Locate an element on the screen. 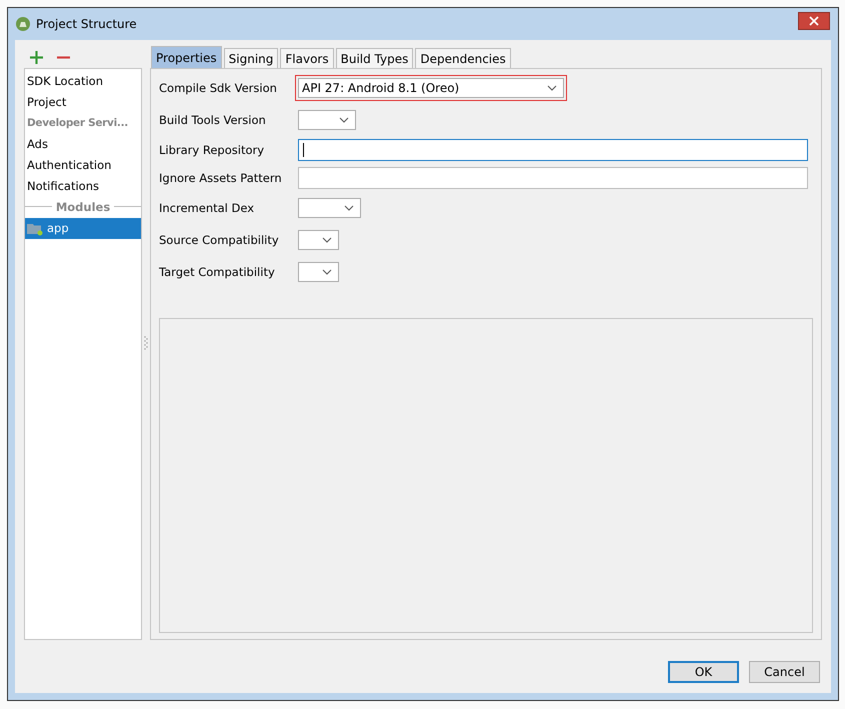  field-label: Source Compatibility is located at coordinates (219, 240).